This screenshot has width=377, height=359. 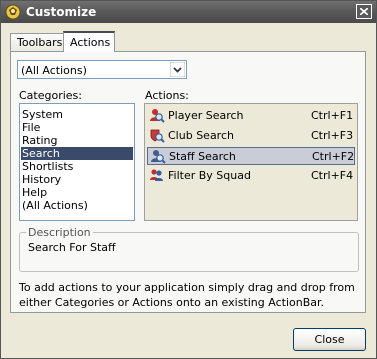 What do you see at coordinates (102, 69) in the screenshot?
I see `action-filter-dropdown: (All Actions)` at bounding box center [102, 69].